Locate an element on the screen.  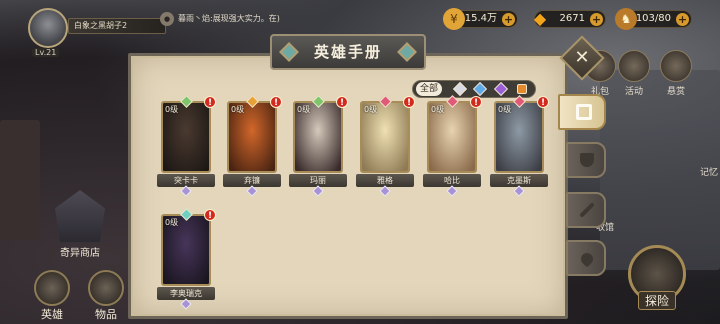
tab-attack is located at coordinates (586, 210).